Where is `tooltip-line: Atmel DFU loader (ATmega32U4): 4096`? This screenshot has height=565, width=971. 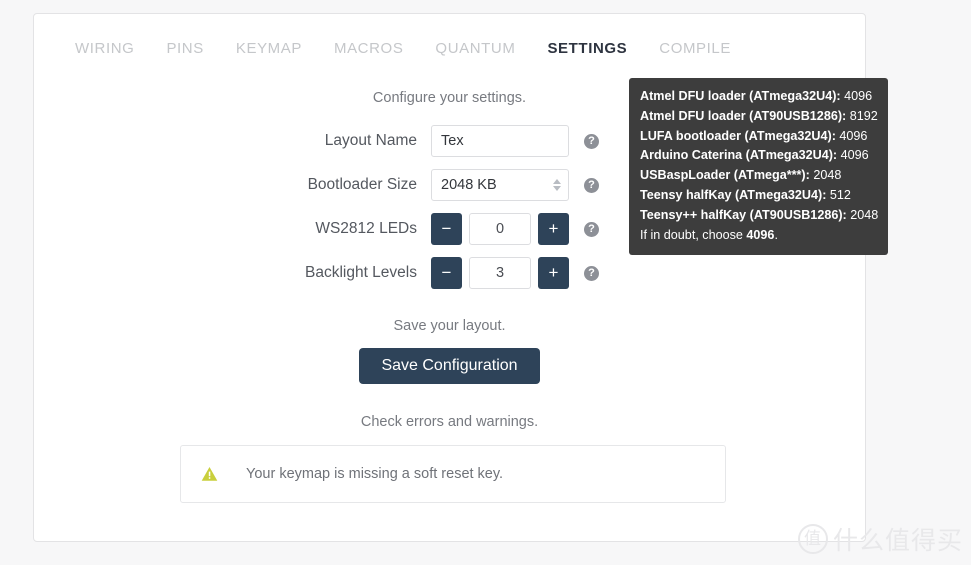 tooltip-line: Atmel DFU loader (ATmega32U4): 4096 is located at coordinates (758, 97).